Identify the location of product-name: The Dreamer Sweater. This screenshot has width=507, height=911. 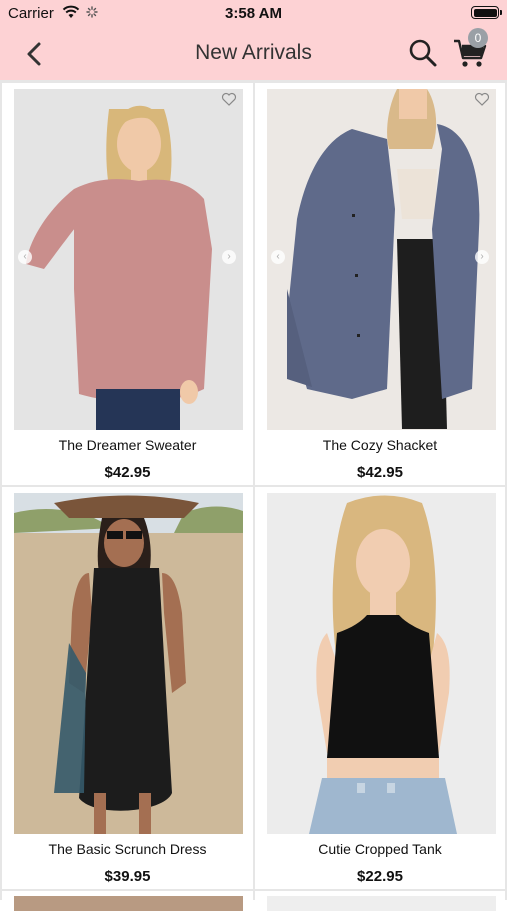
(127, 445).